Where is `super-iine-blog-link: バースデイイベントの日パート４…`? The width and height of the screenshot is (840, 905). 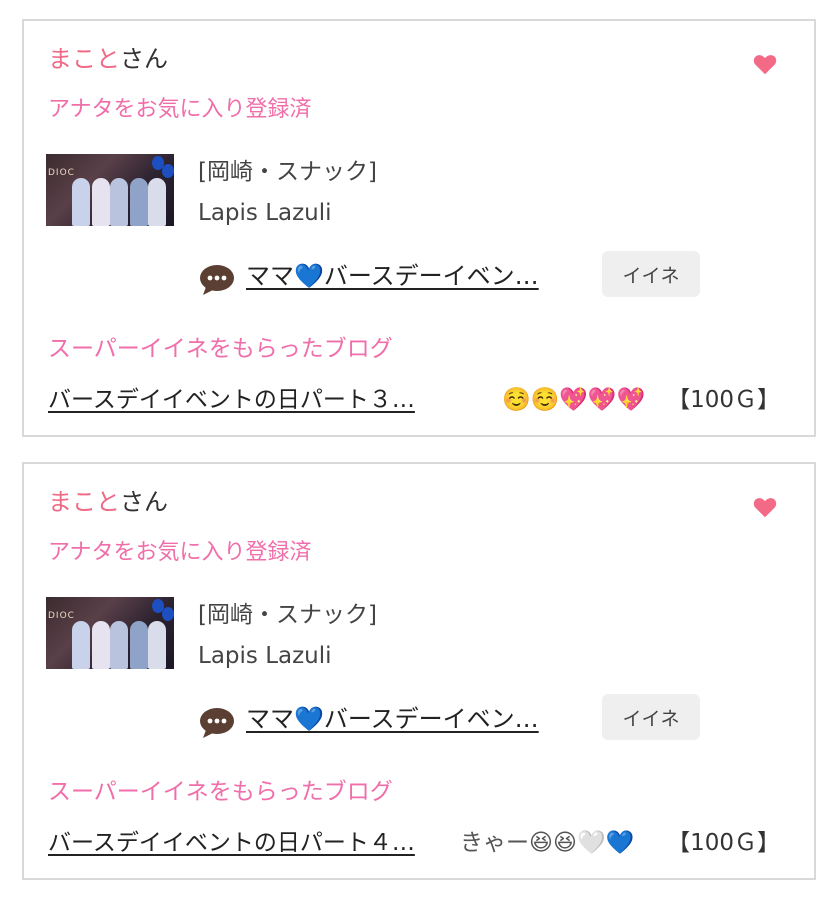 super-iine-blog-link: バースデイイベントの日パート４… is located at coordinates (231, 843).